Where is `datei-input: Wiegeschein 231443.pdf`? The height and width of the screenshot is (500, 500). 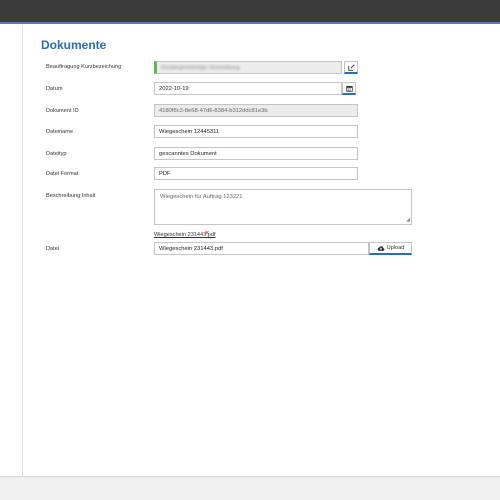 datei-input: Wiegeschein 231443.pdf is located at coordinates (261, 248).